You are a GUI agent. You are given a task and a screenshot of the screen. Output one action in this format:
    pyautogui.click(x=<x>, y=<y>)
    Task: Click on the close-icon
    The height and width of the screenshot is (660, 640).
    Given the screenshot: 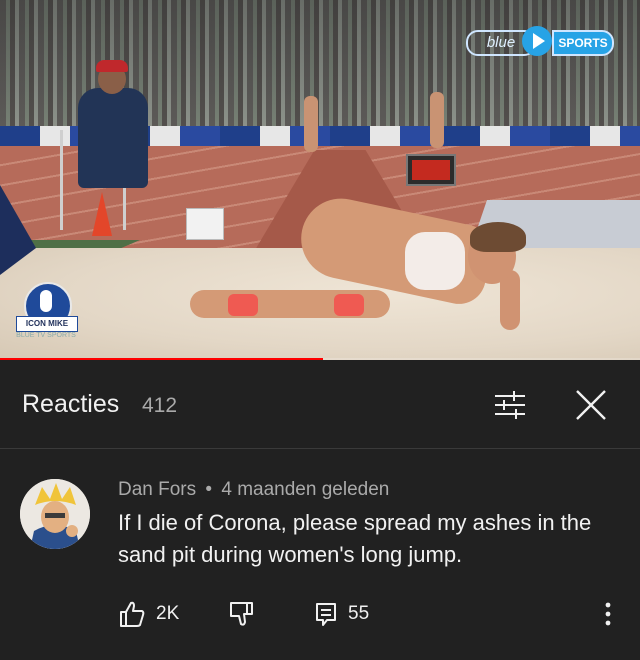 What is the action you would take?
    pyautogui.click(x=591, y=405)
    